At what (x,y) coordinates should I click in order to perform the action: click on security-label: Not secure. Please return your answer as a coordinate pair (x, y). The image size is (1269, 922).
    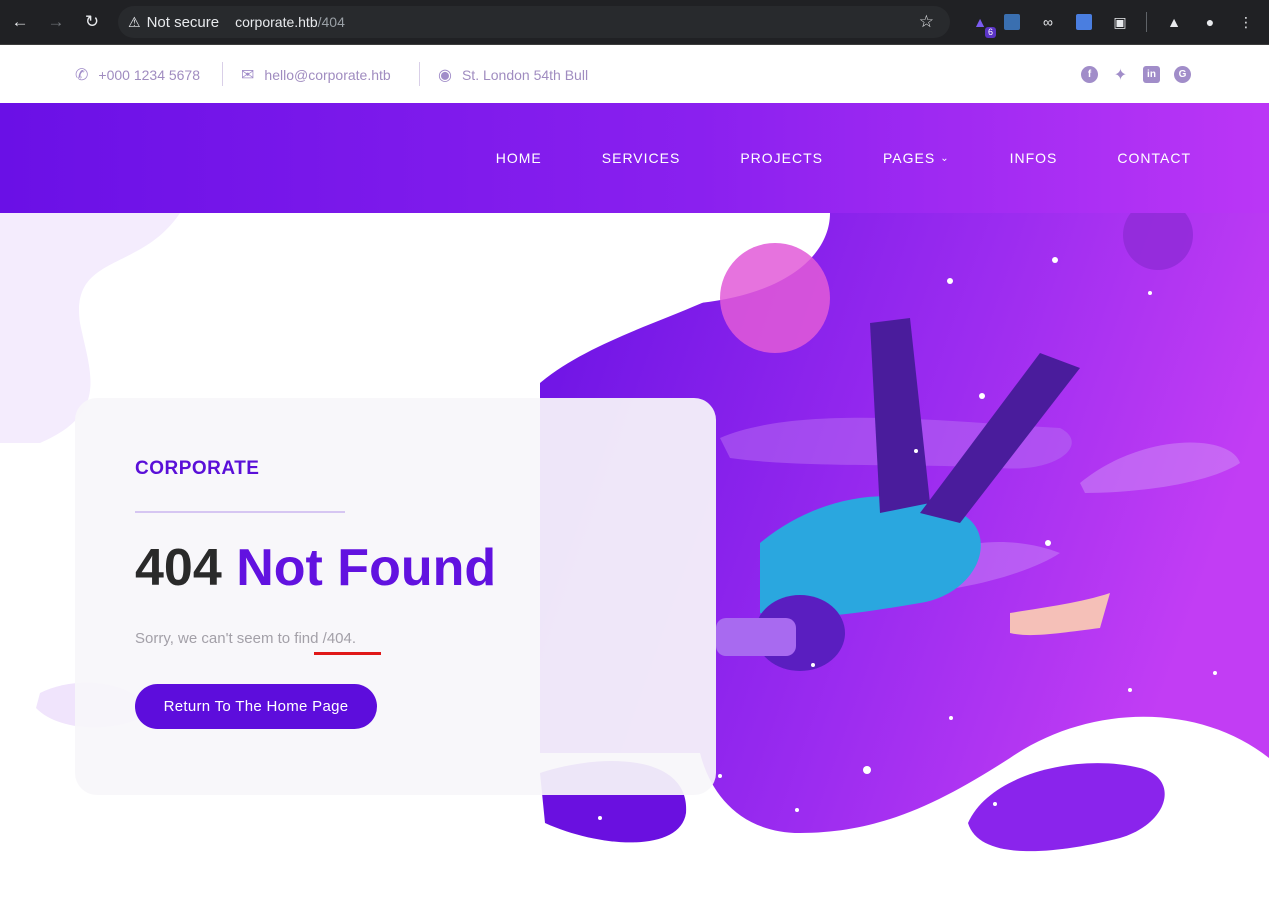
    Looking at the image, I should click on (183, 22).